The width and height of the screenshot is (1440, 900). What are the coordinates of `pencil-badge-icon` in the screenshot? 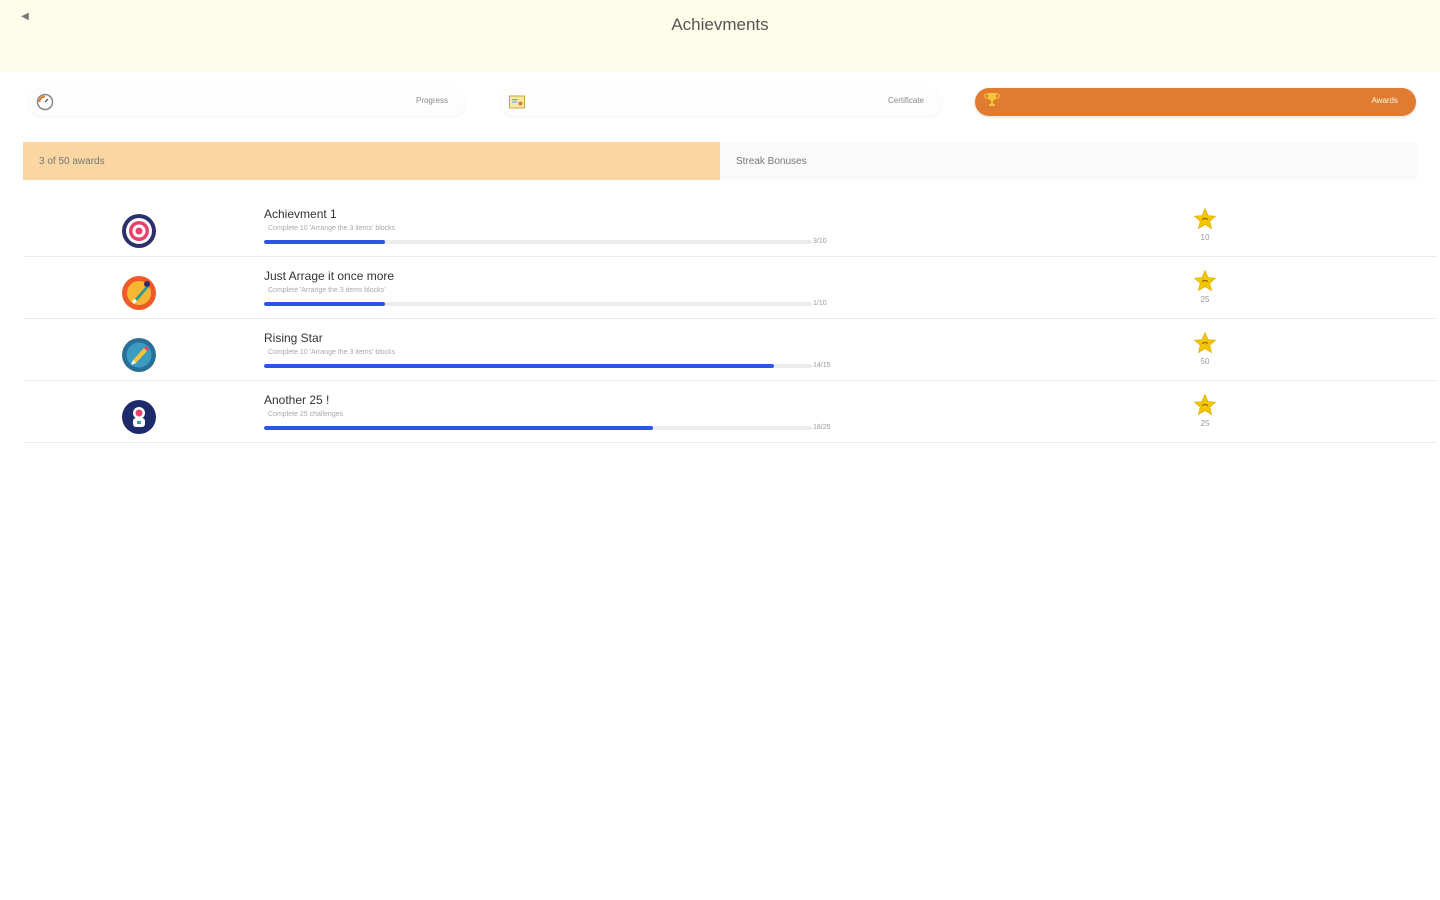 It's located at (139, 355).